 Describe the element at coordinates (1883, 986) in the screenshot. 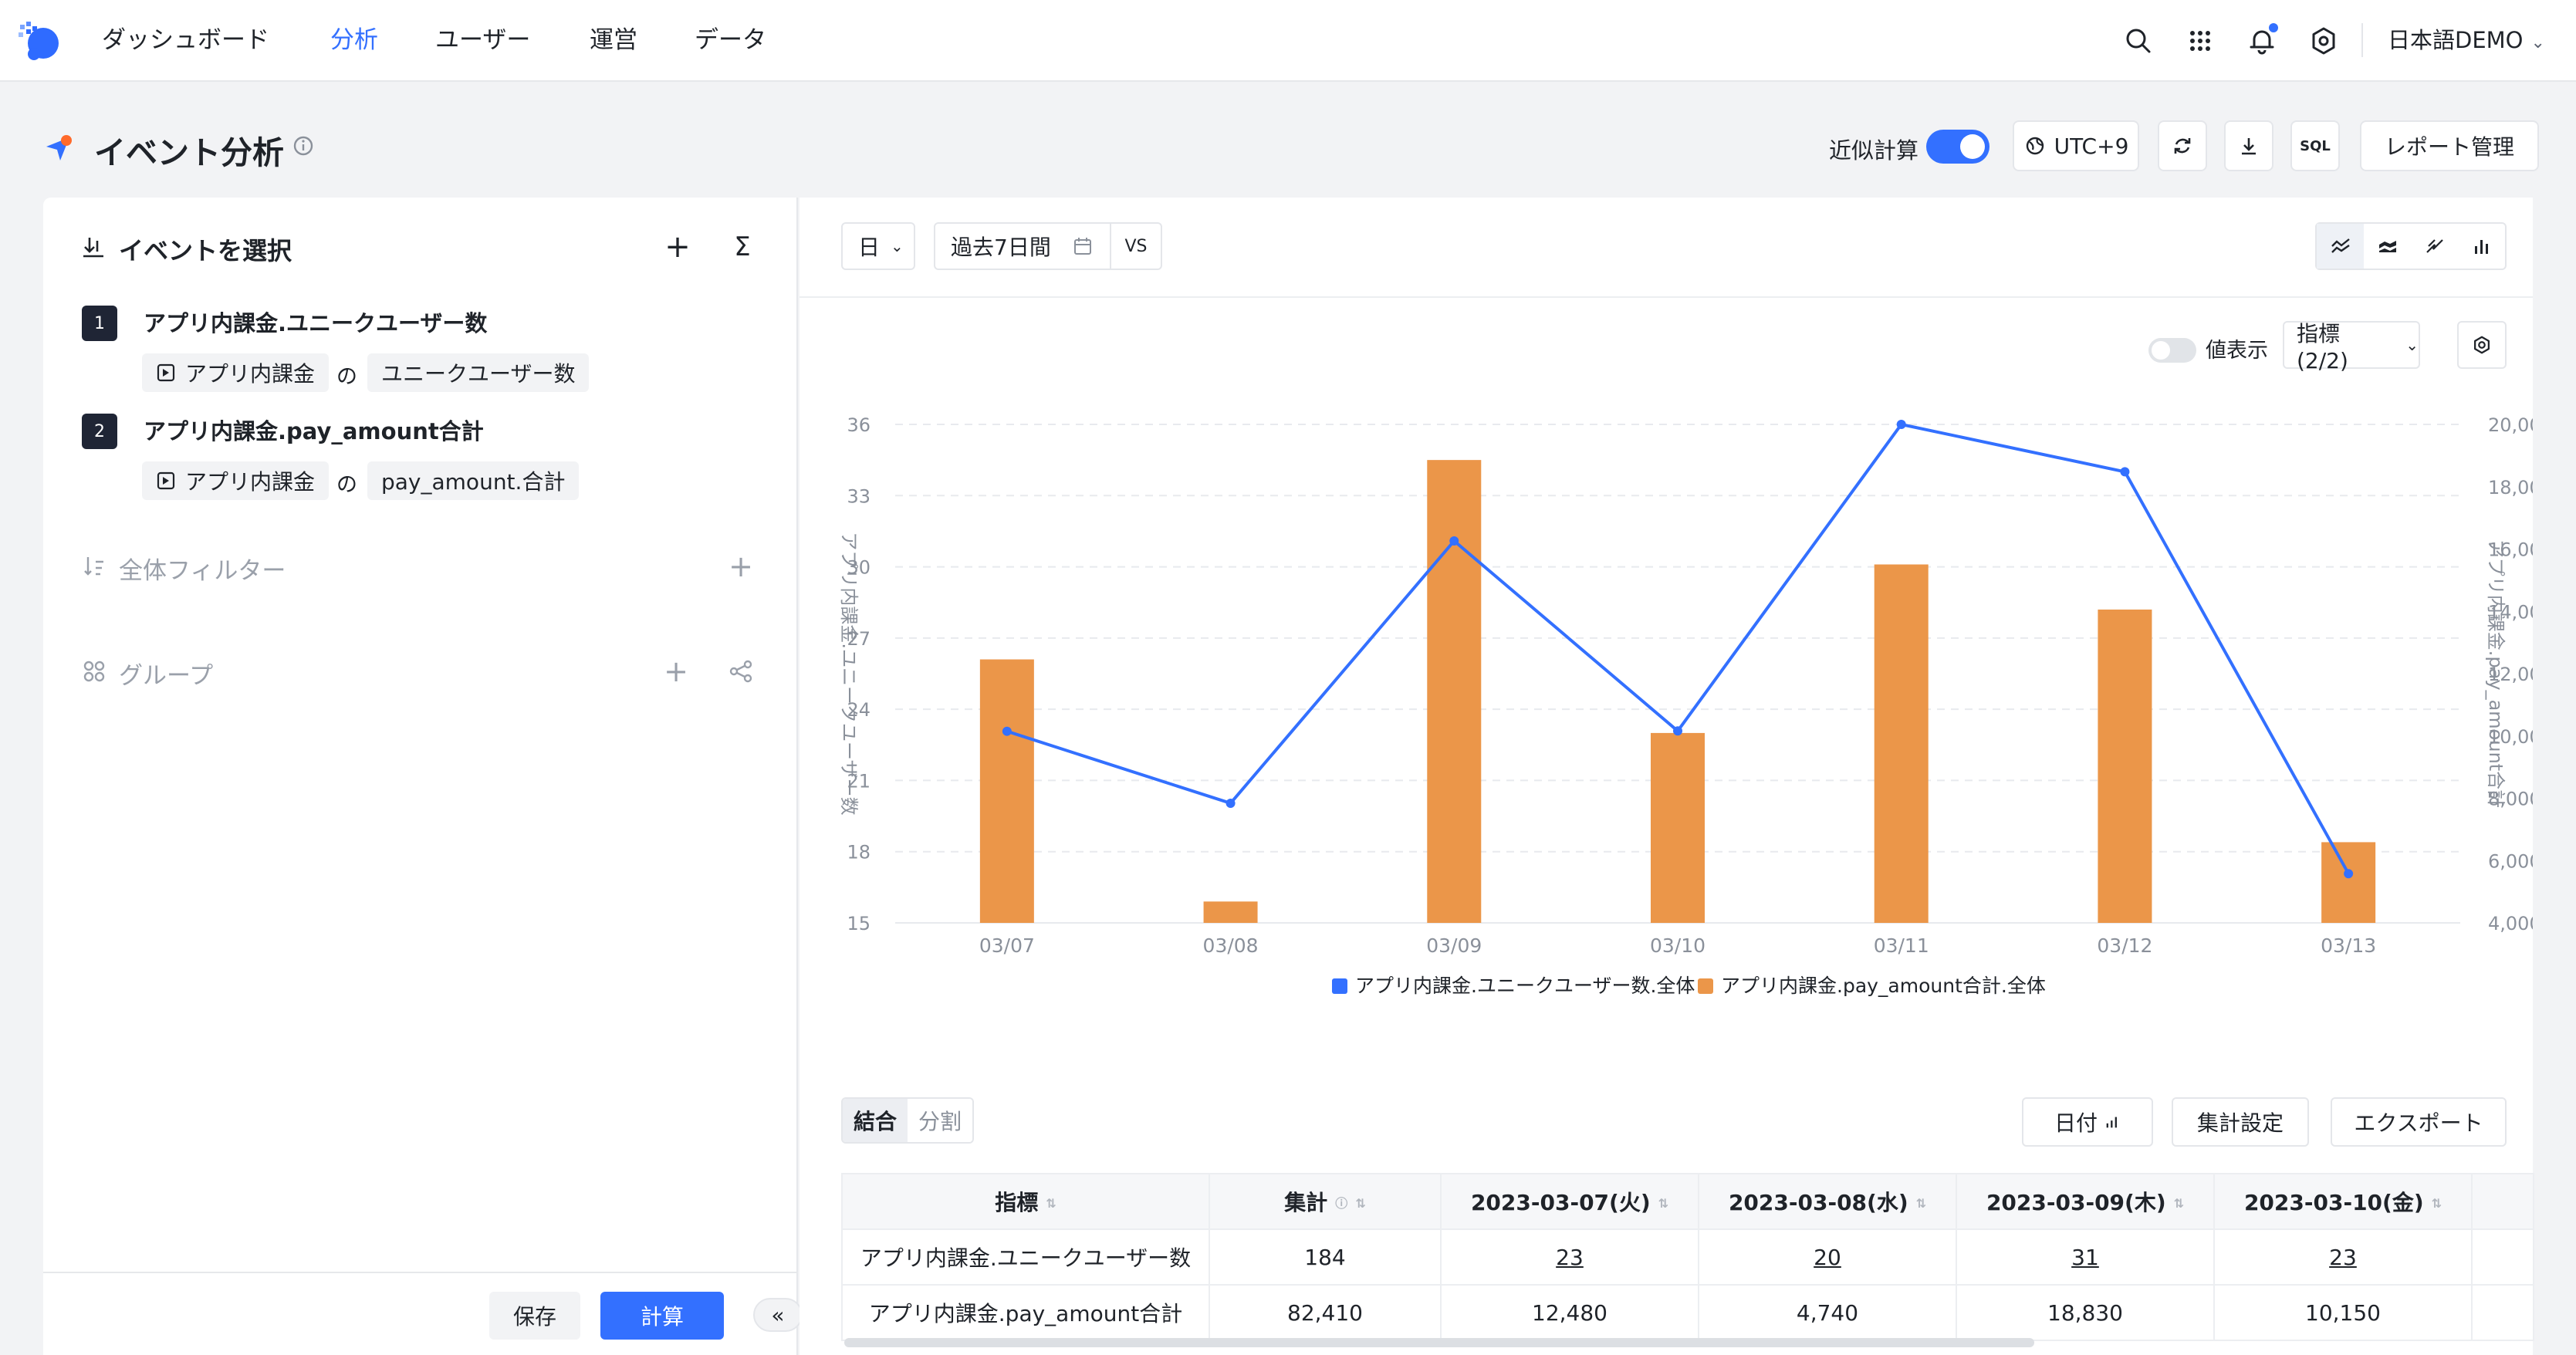

I see `legend-label-pay-amount: アプリ内課金.pay_amount合計.全体` at that location.